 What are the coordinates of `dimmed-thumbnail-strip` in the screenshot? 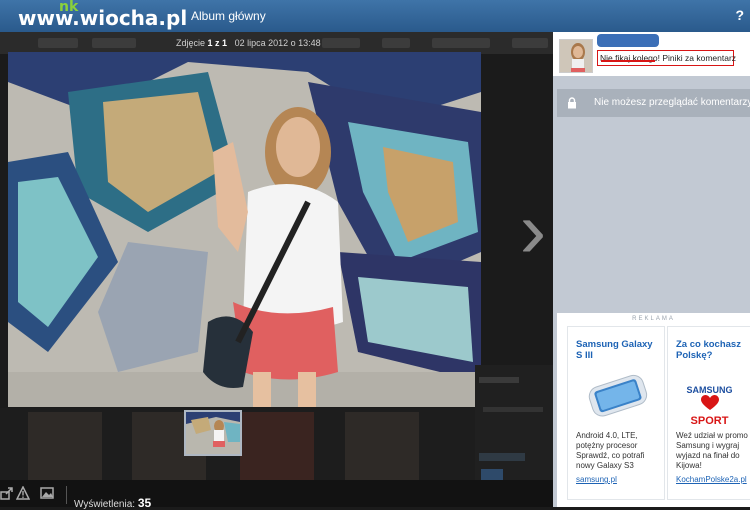 It's located at (276, 447).